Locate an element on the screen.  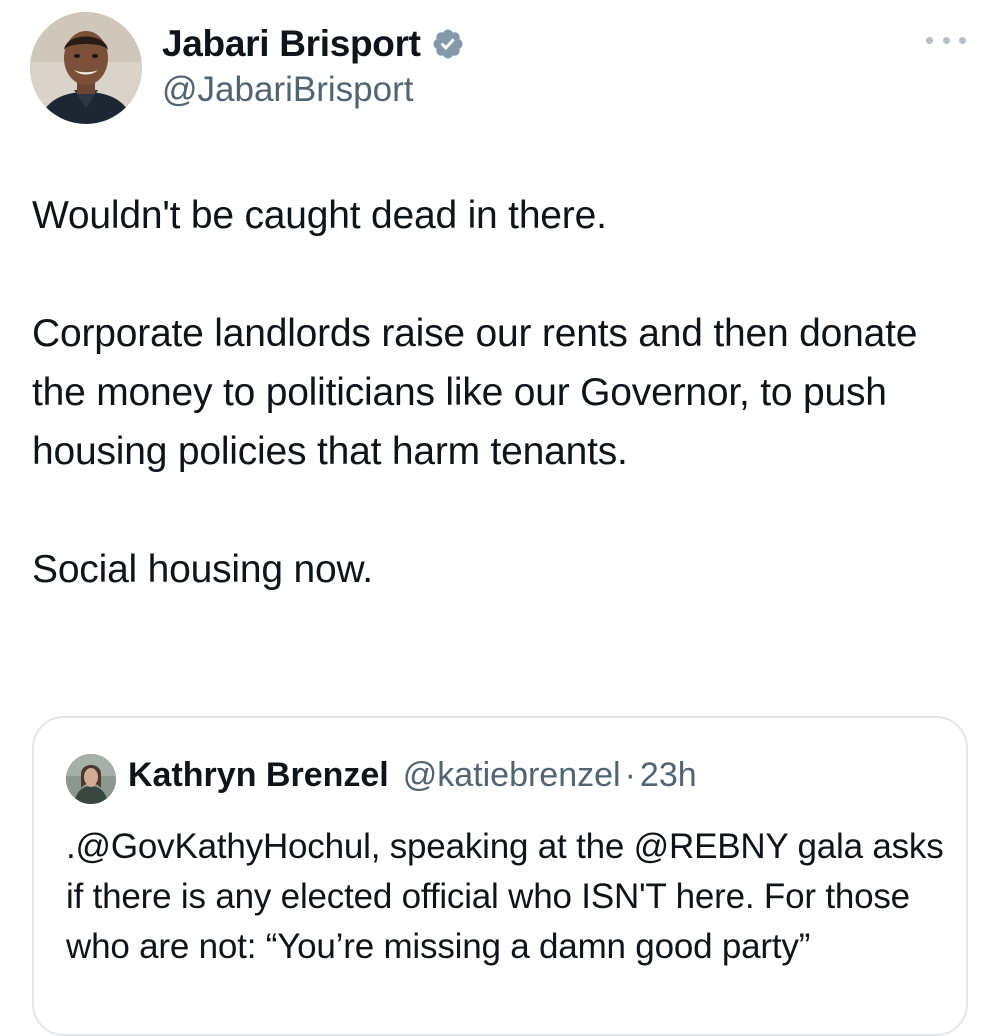
author-avatar is located at coordinates (86, 68).